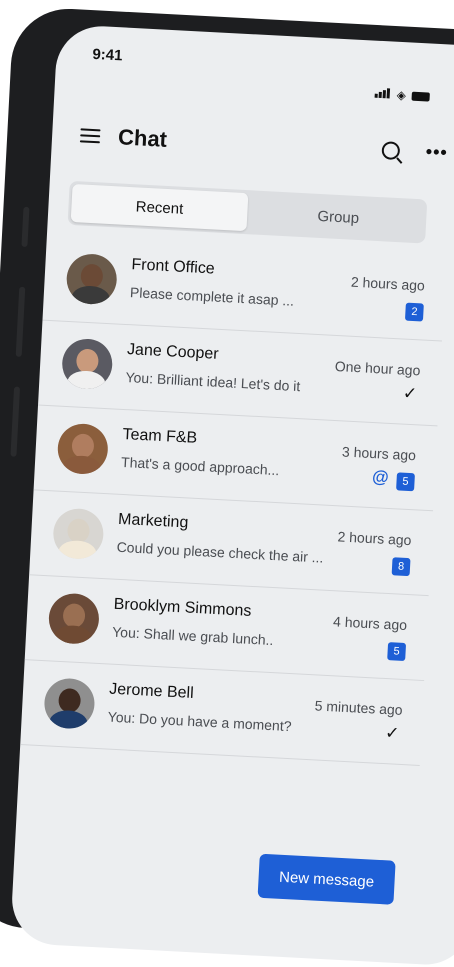  What do you see at coordinates (192, 636) in the screenshot?
I see `chat-preview: You: Shall we grab lunch..` at bounding box center [192, 636].